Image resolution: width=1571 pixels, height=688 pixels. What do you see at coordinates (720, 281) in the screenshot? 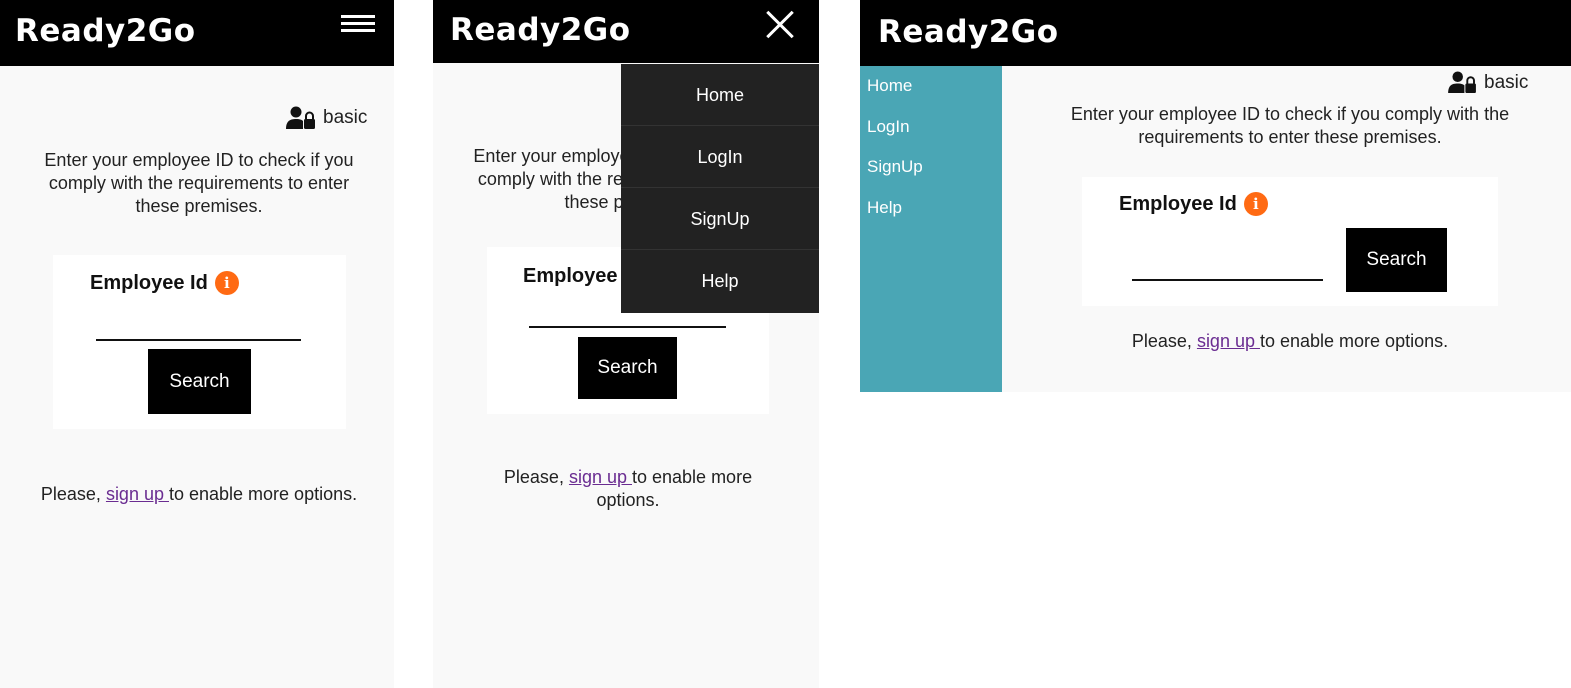
I see `menu-item-help: Help` at bounding box center [720, 281].